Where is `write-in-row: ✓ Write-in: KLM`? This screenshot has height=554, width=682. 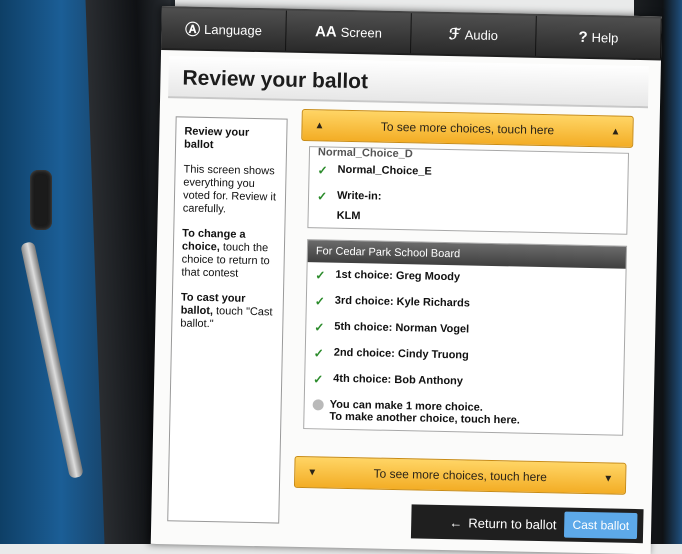
write-in-row: ✓ Write-in: KLM is located at coordinates (467, 208).